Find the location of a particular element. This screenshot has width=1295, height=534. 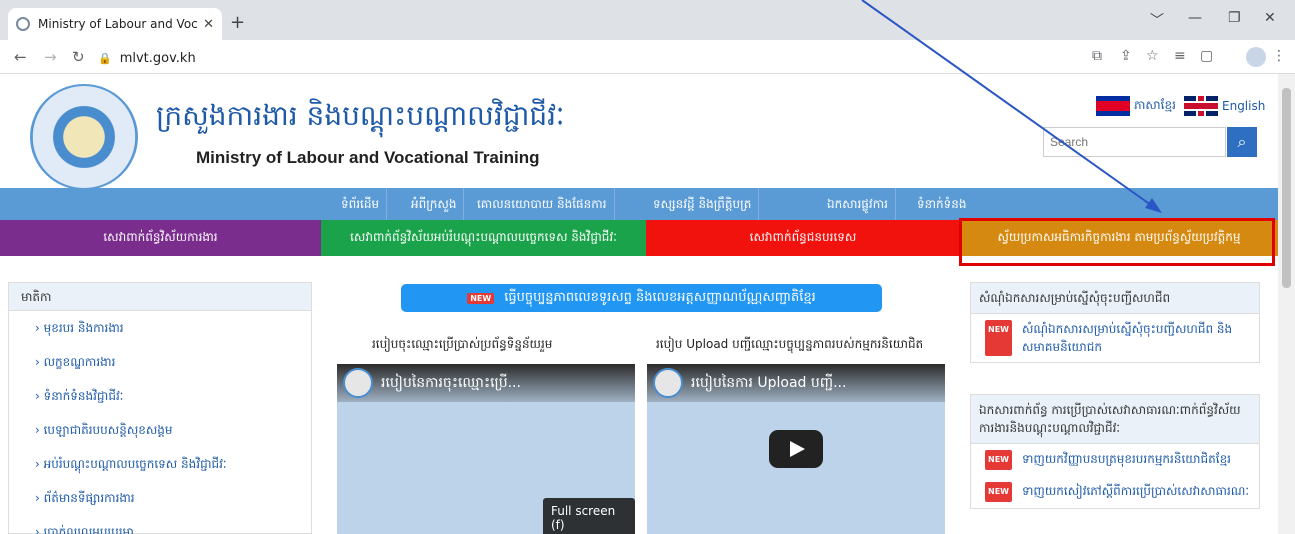

annotation-arrow-icon is located at coordinates (1011, 106).